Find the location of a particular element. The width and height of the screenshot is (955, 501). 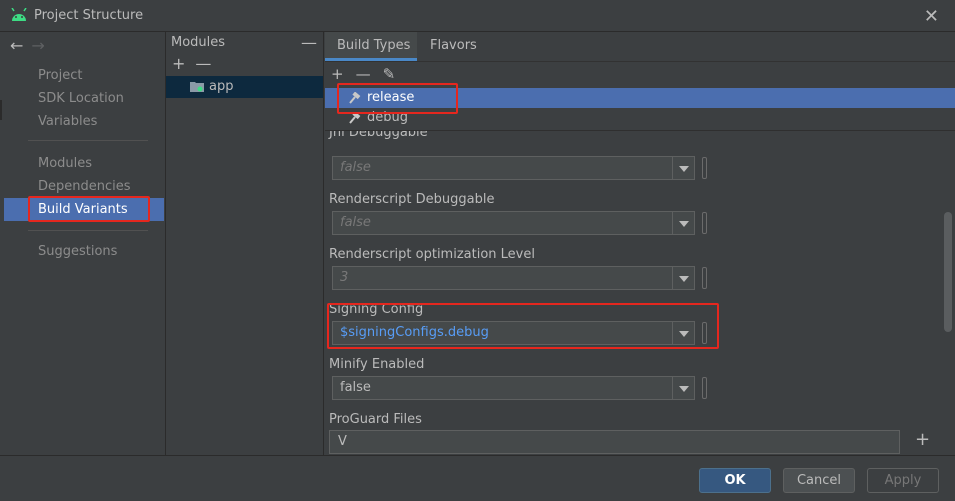

module-folder-icon is located at coordinates (197, 87).